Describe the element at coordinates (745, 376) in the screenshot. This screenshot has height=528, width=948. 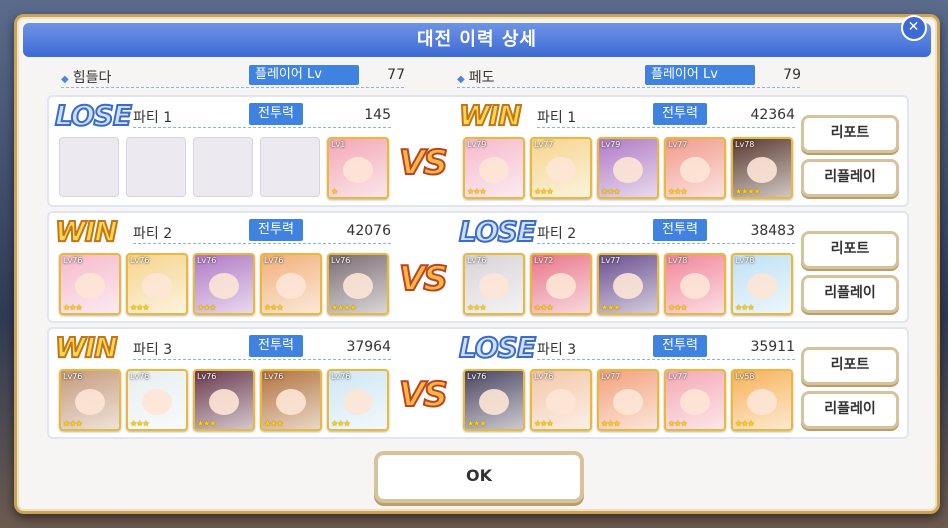
I see `unit-level: Lv58` at that location.